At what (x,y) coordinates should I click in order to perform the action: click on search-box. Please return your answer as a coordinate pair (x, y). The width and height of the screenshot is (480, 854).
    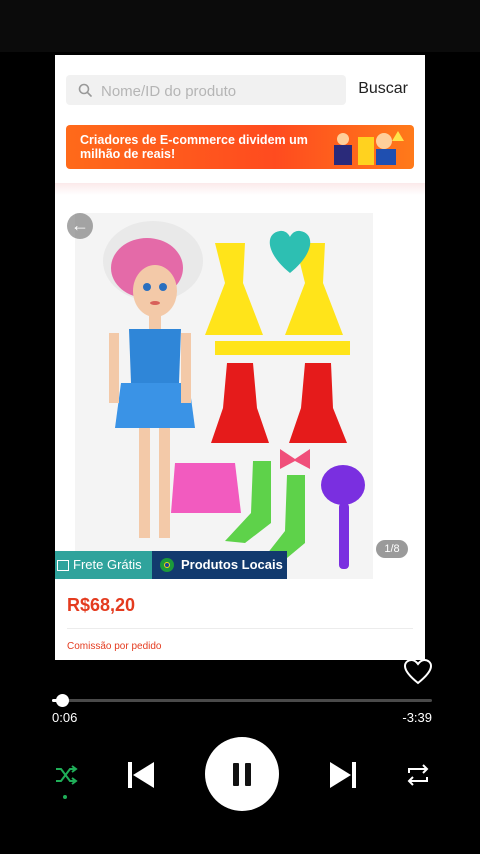
    Looking at the image, I should click on (206, 91).